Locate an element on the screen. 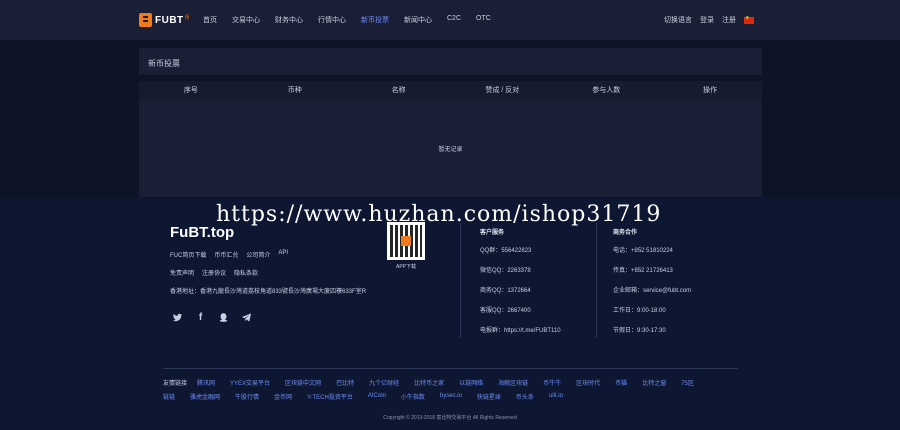 Image resolution: width=900 pixels, height=430 pixels. footer-links-row2: 免责声明 注册协议 隐私条款 is located at coordinates (218, 272).